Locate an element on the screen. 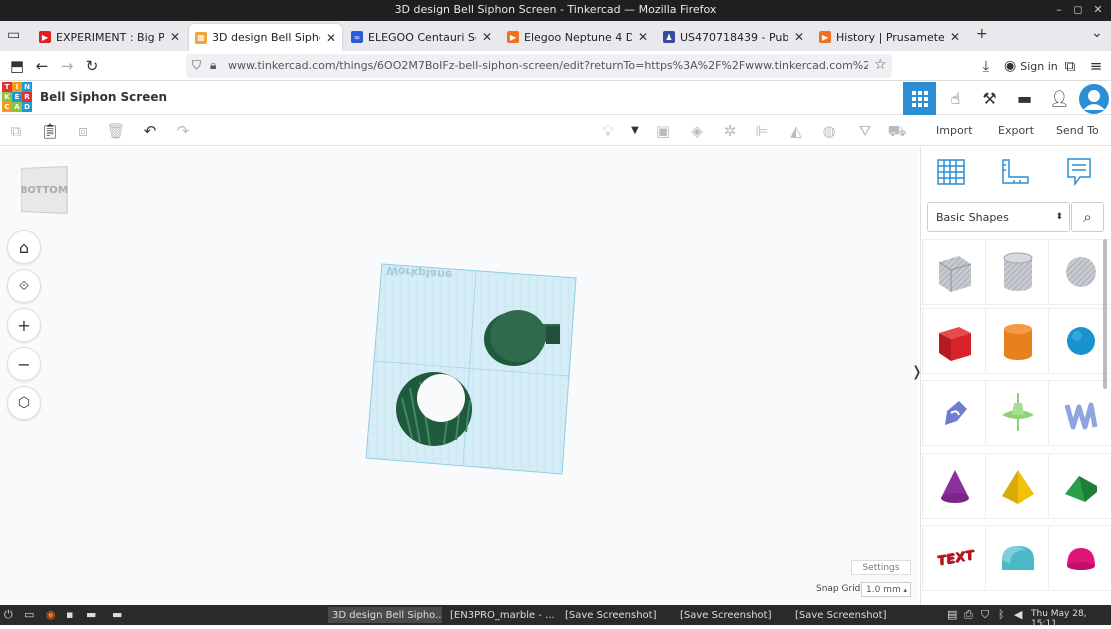 This screenshot has width=1111, height=629. shape-search-button: ⌕ is located at coordinates (1087, 217).